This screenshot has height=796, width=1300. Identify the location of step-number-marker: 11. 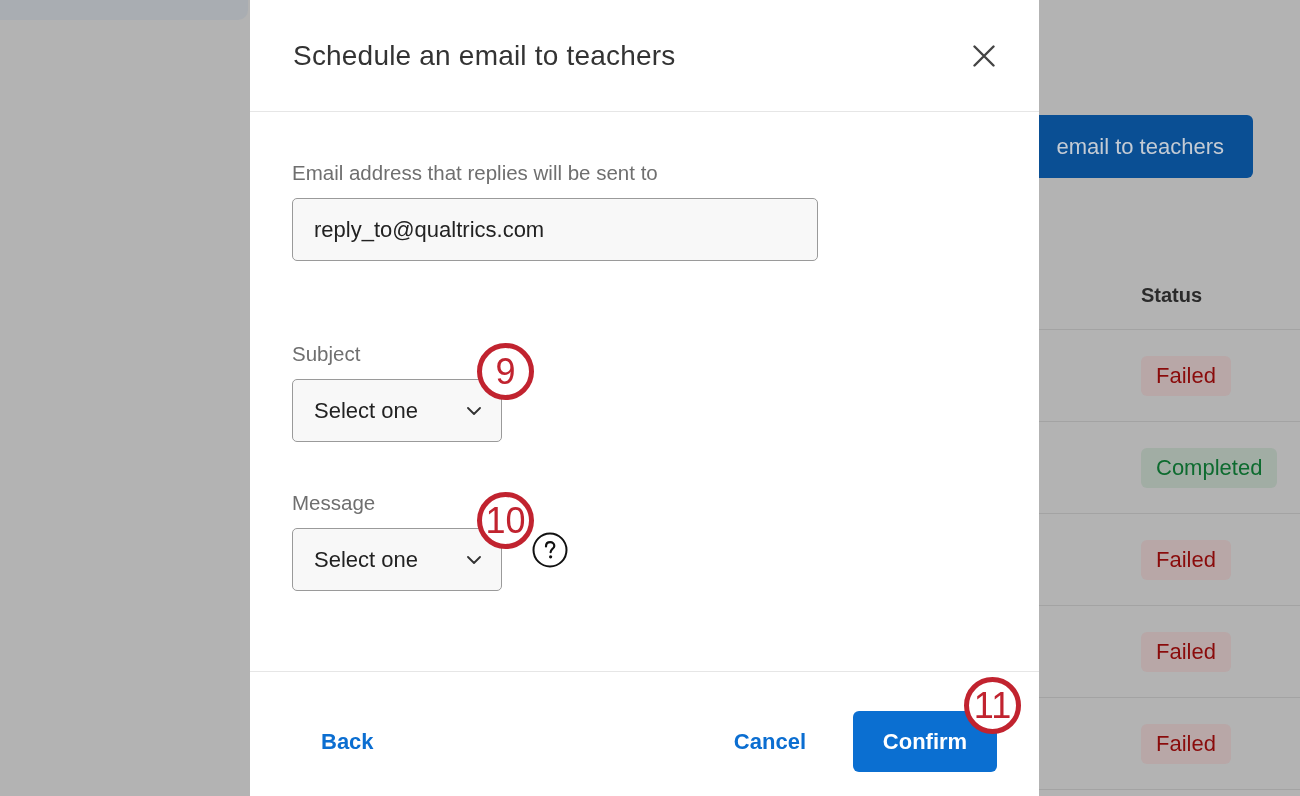
(992, 705).